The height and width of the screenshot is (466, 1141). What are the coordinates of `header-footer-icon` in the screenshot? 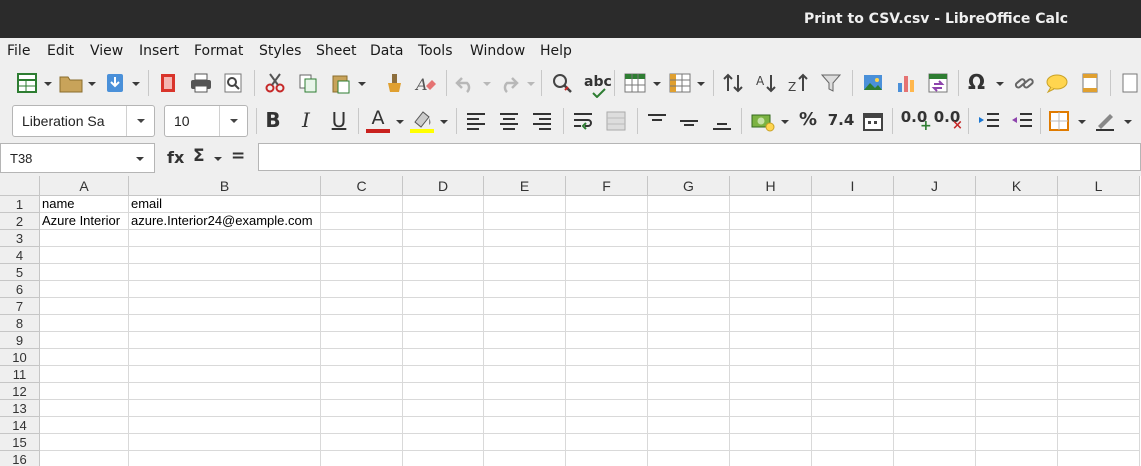 It's located at (1090, 83).